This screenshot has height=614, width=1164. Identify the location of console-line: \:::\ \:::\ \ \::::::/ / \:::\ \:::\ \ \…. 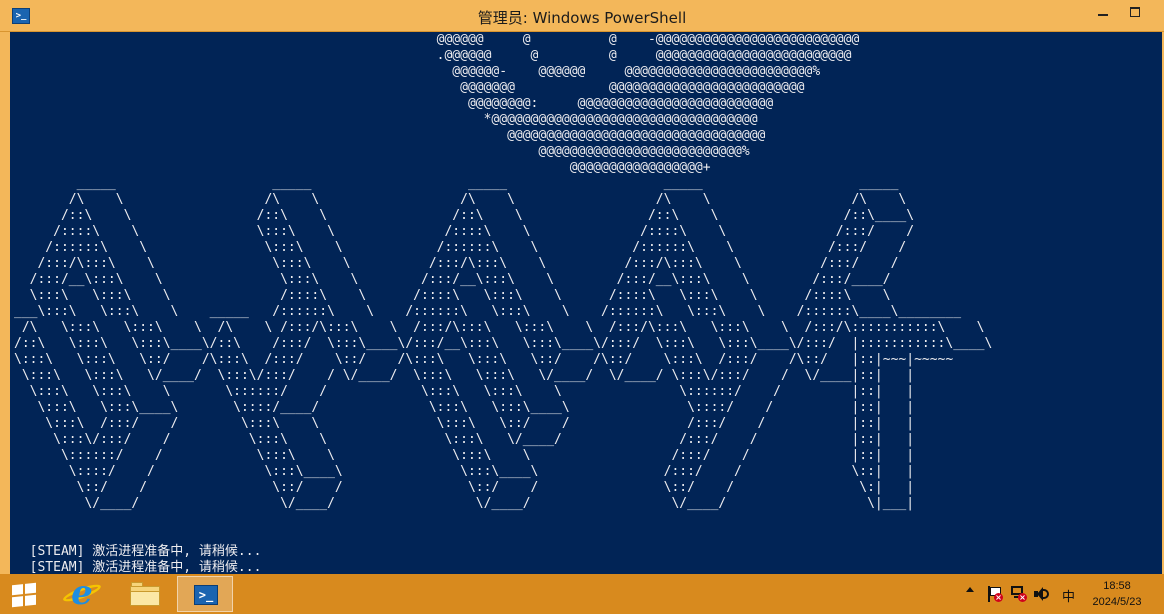
(464, 391).